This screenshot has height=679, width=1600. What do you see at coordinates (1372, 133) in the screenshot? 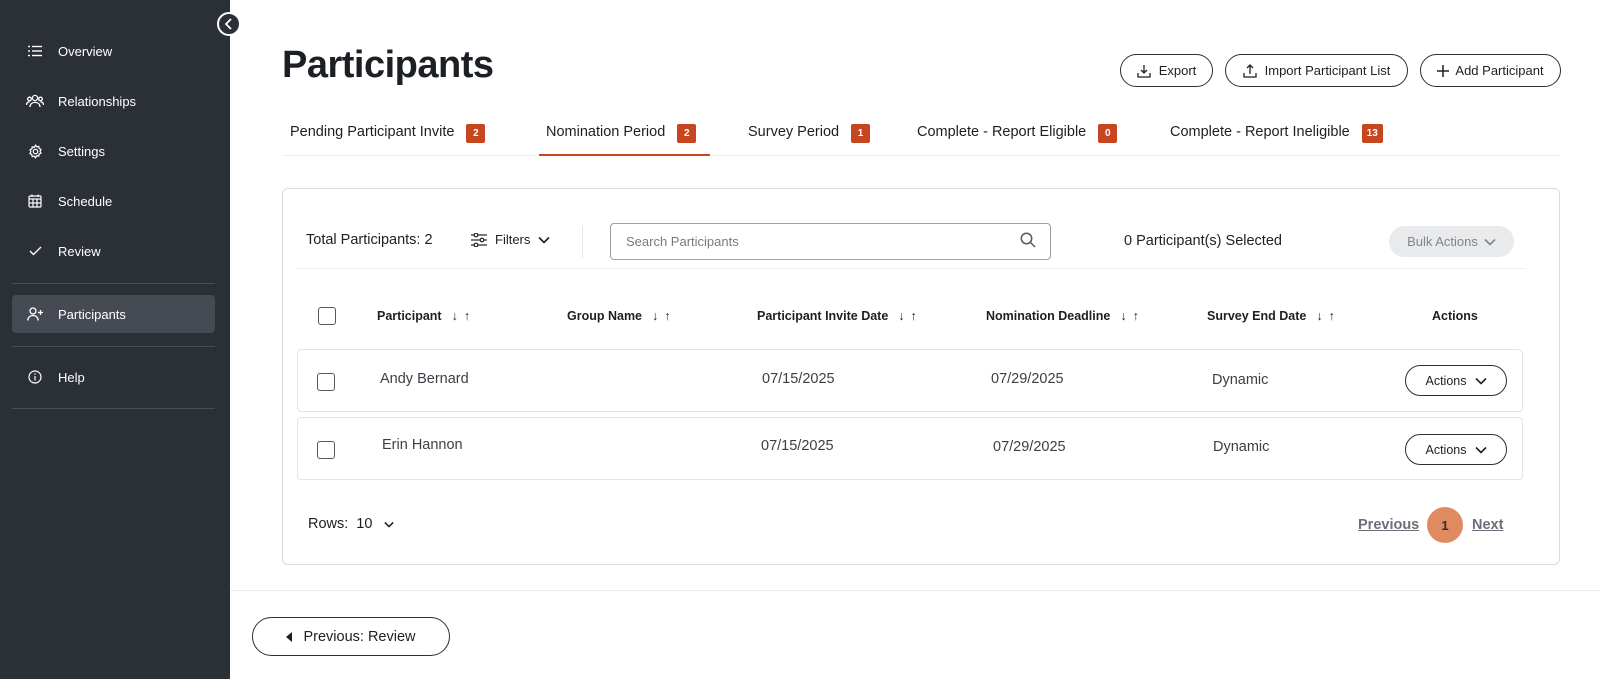
I see `count-badge: 13` at bounding box center [1372, 133].